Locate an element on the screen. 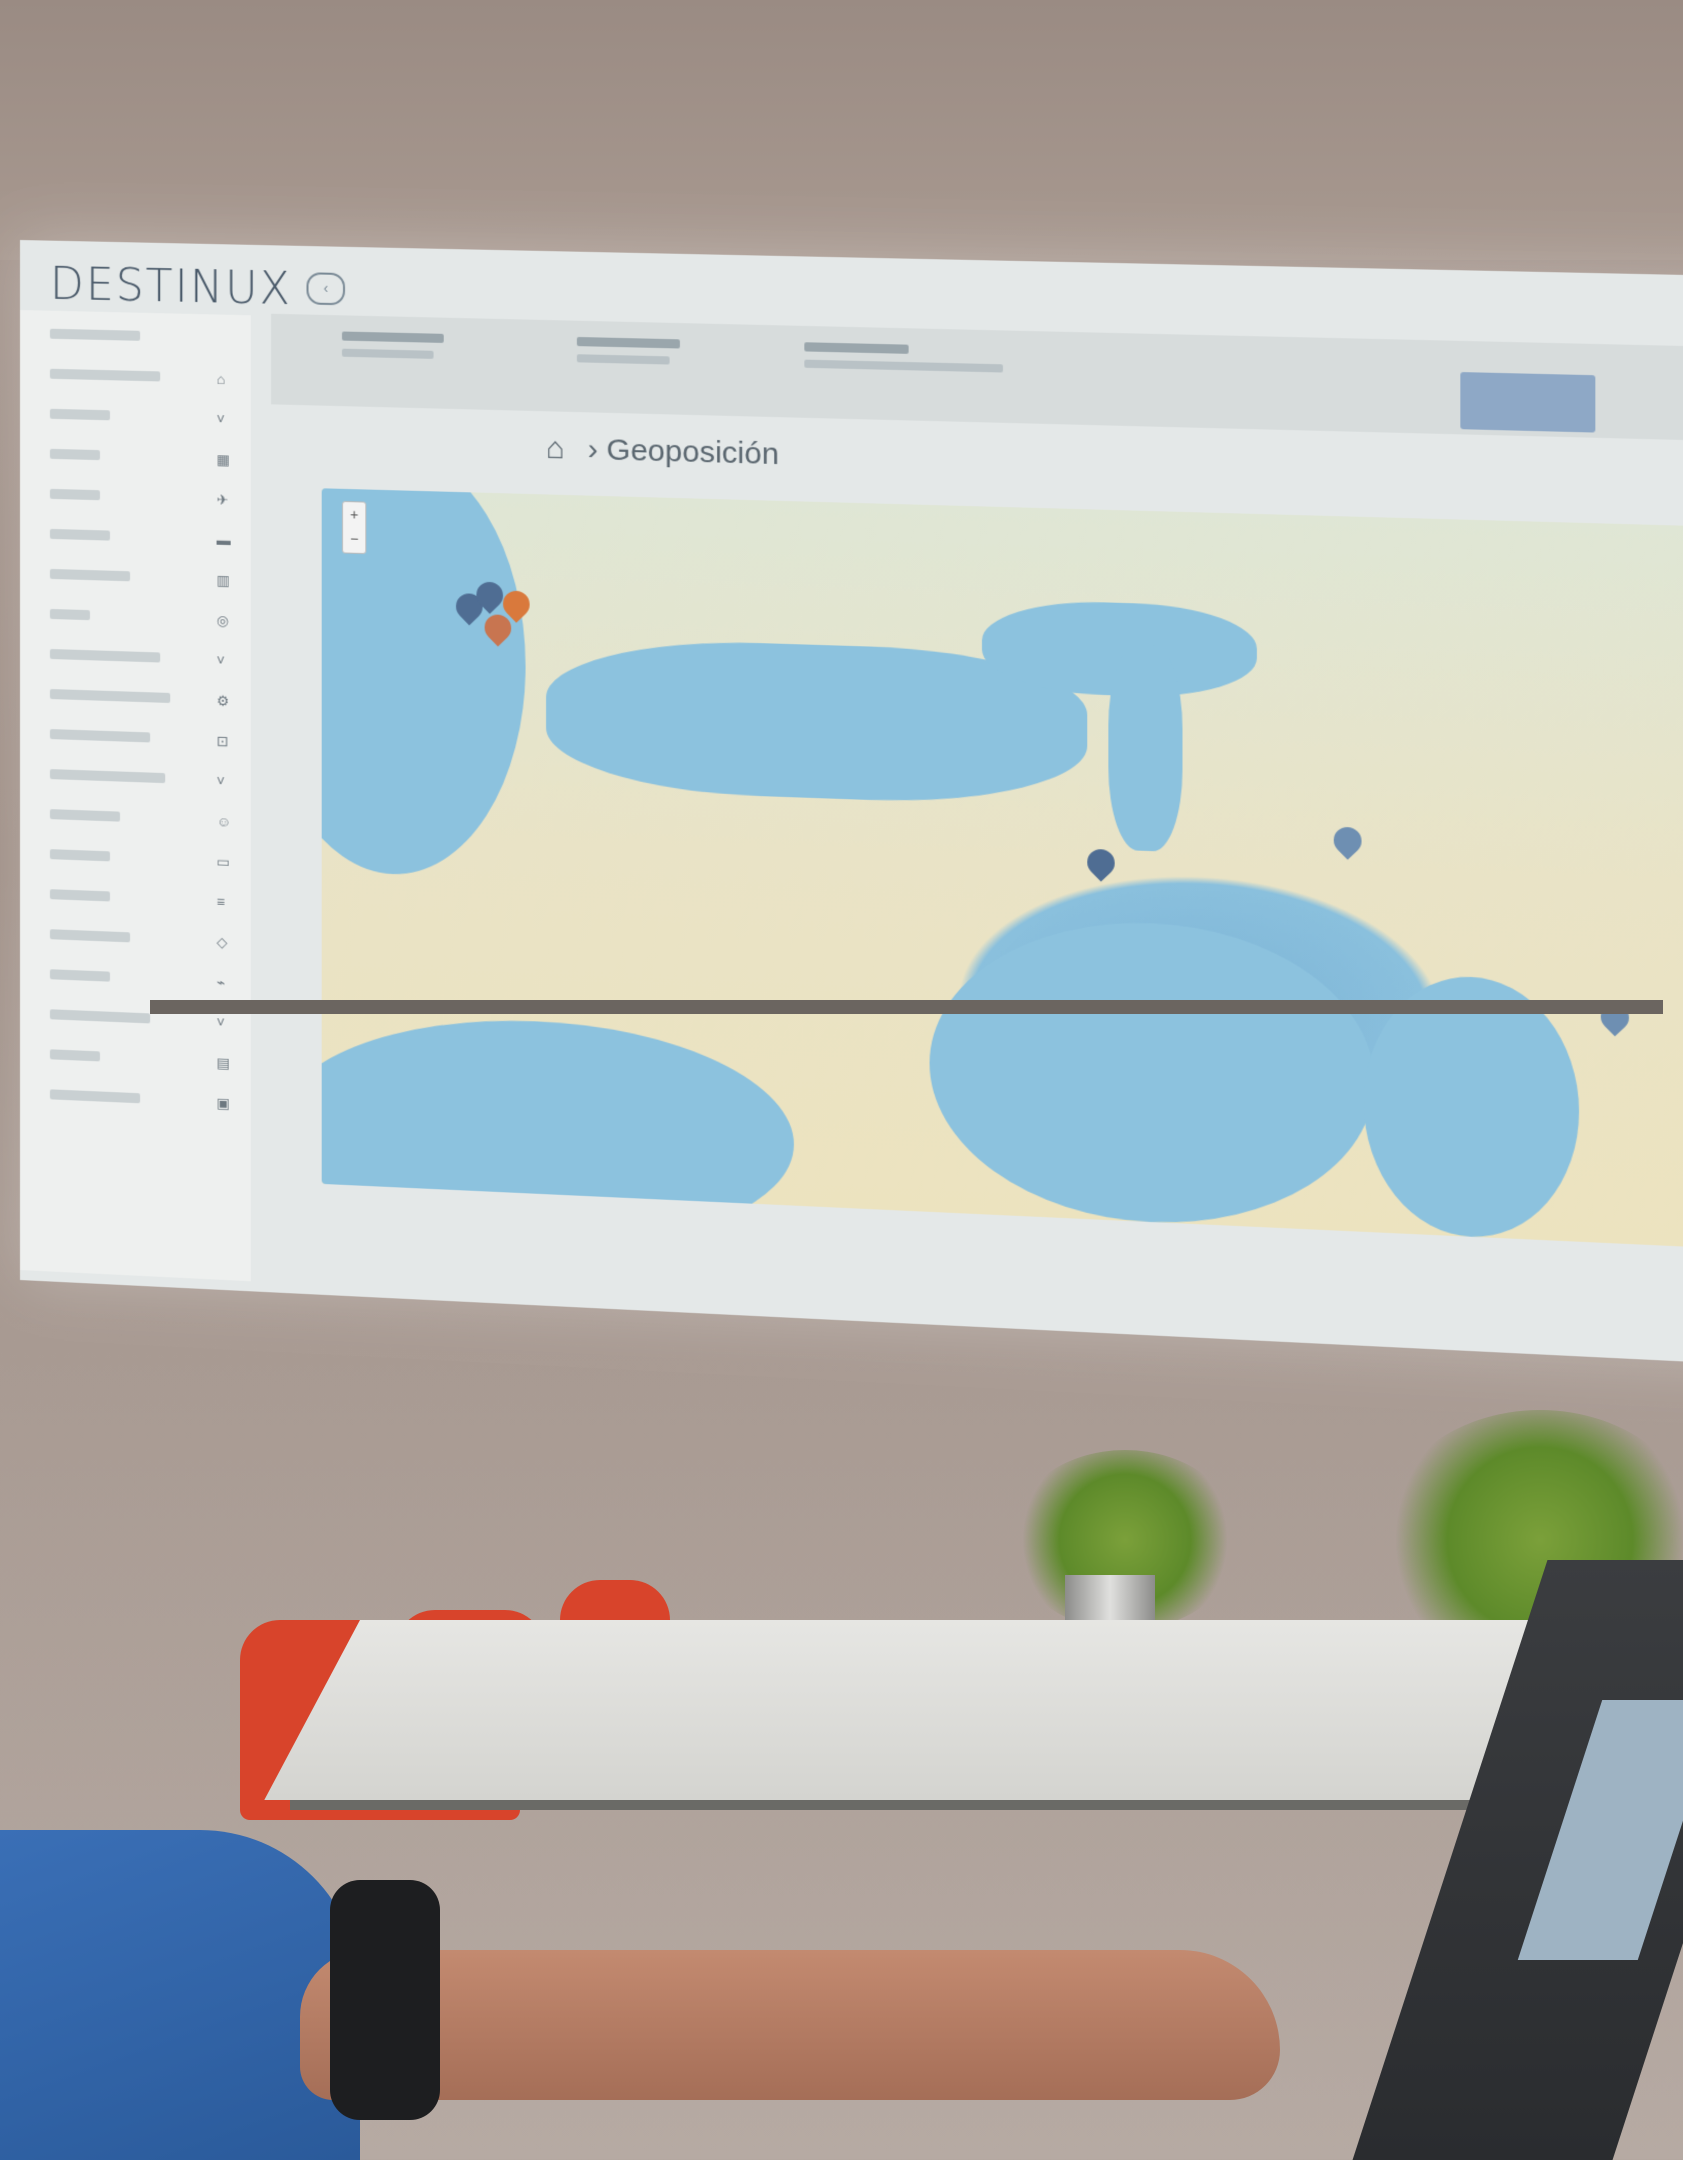 The image size is (1683, 2160). list-icon: ≡ is located at coordinates (225, 902).